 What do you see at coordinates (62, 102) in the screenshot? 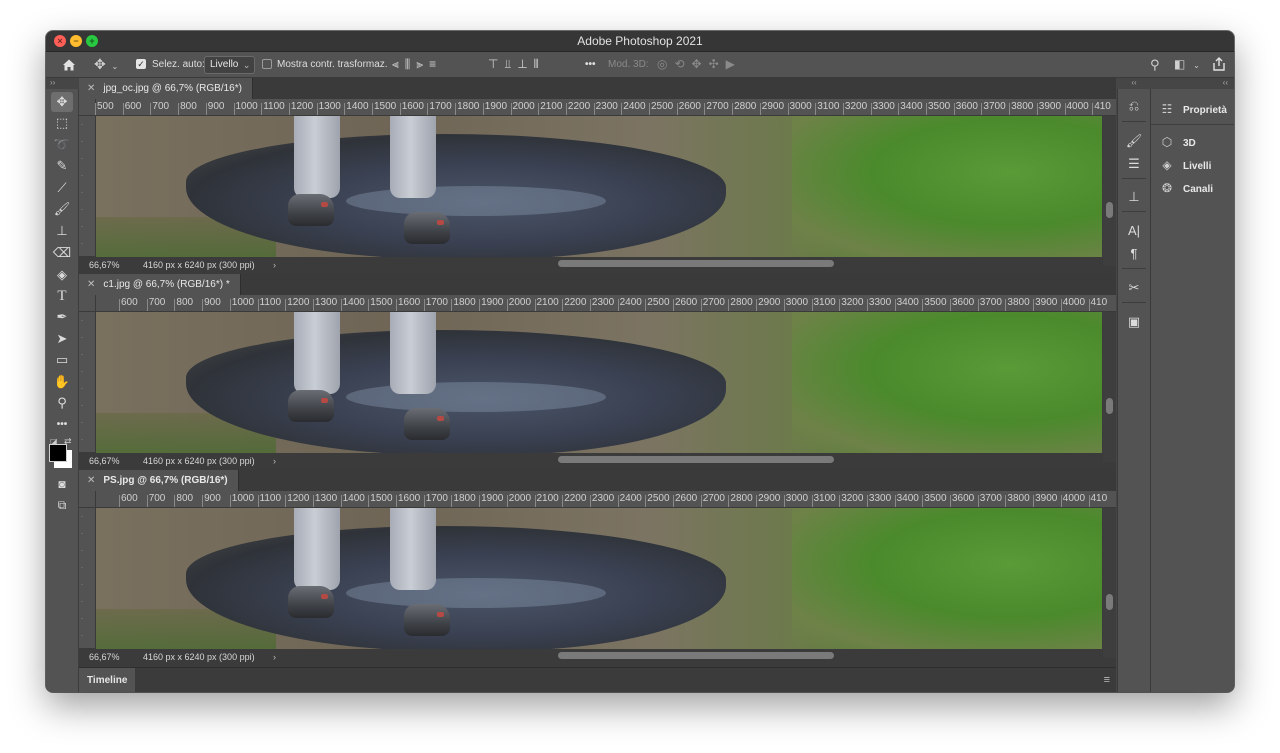
I see `move-tool-button: ✥` at bounding box center [62, 102].